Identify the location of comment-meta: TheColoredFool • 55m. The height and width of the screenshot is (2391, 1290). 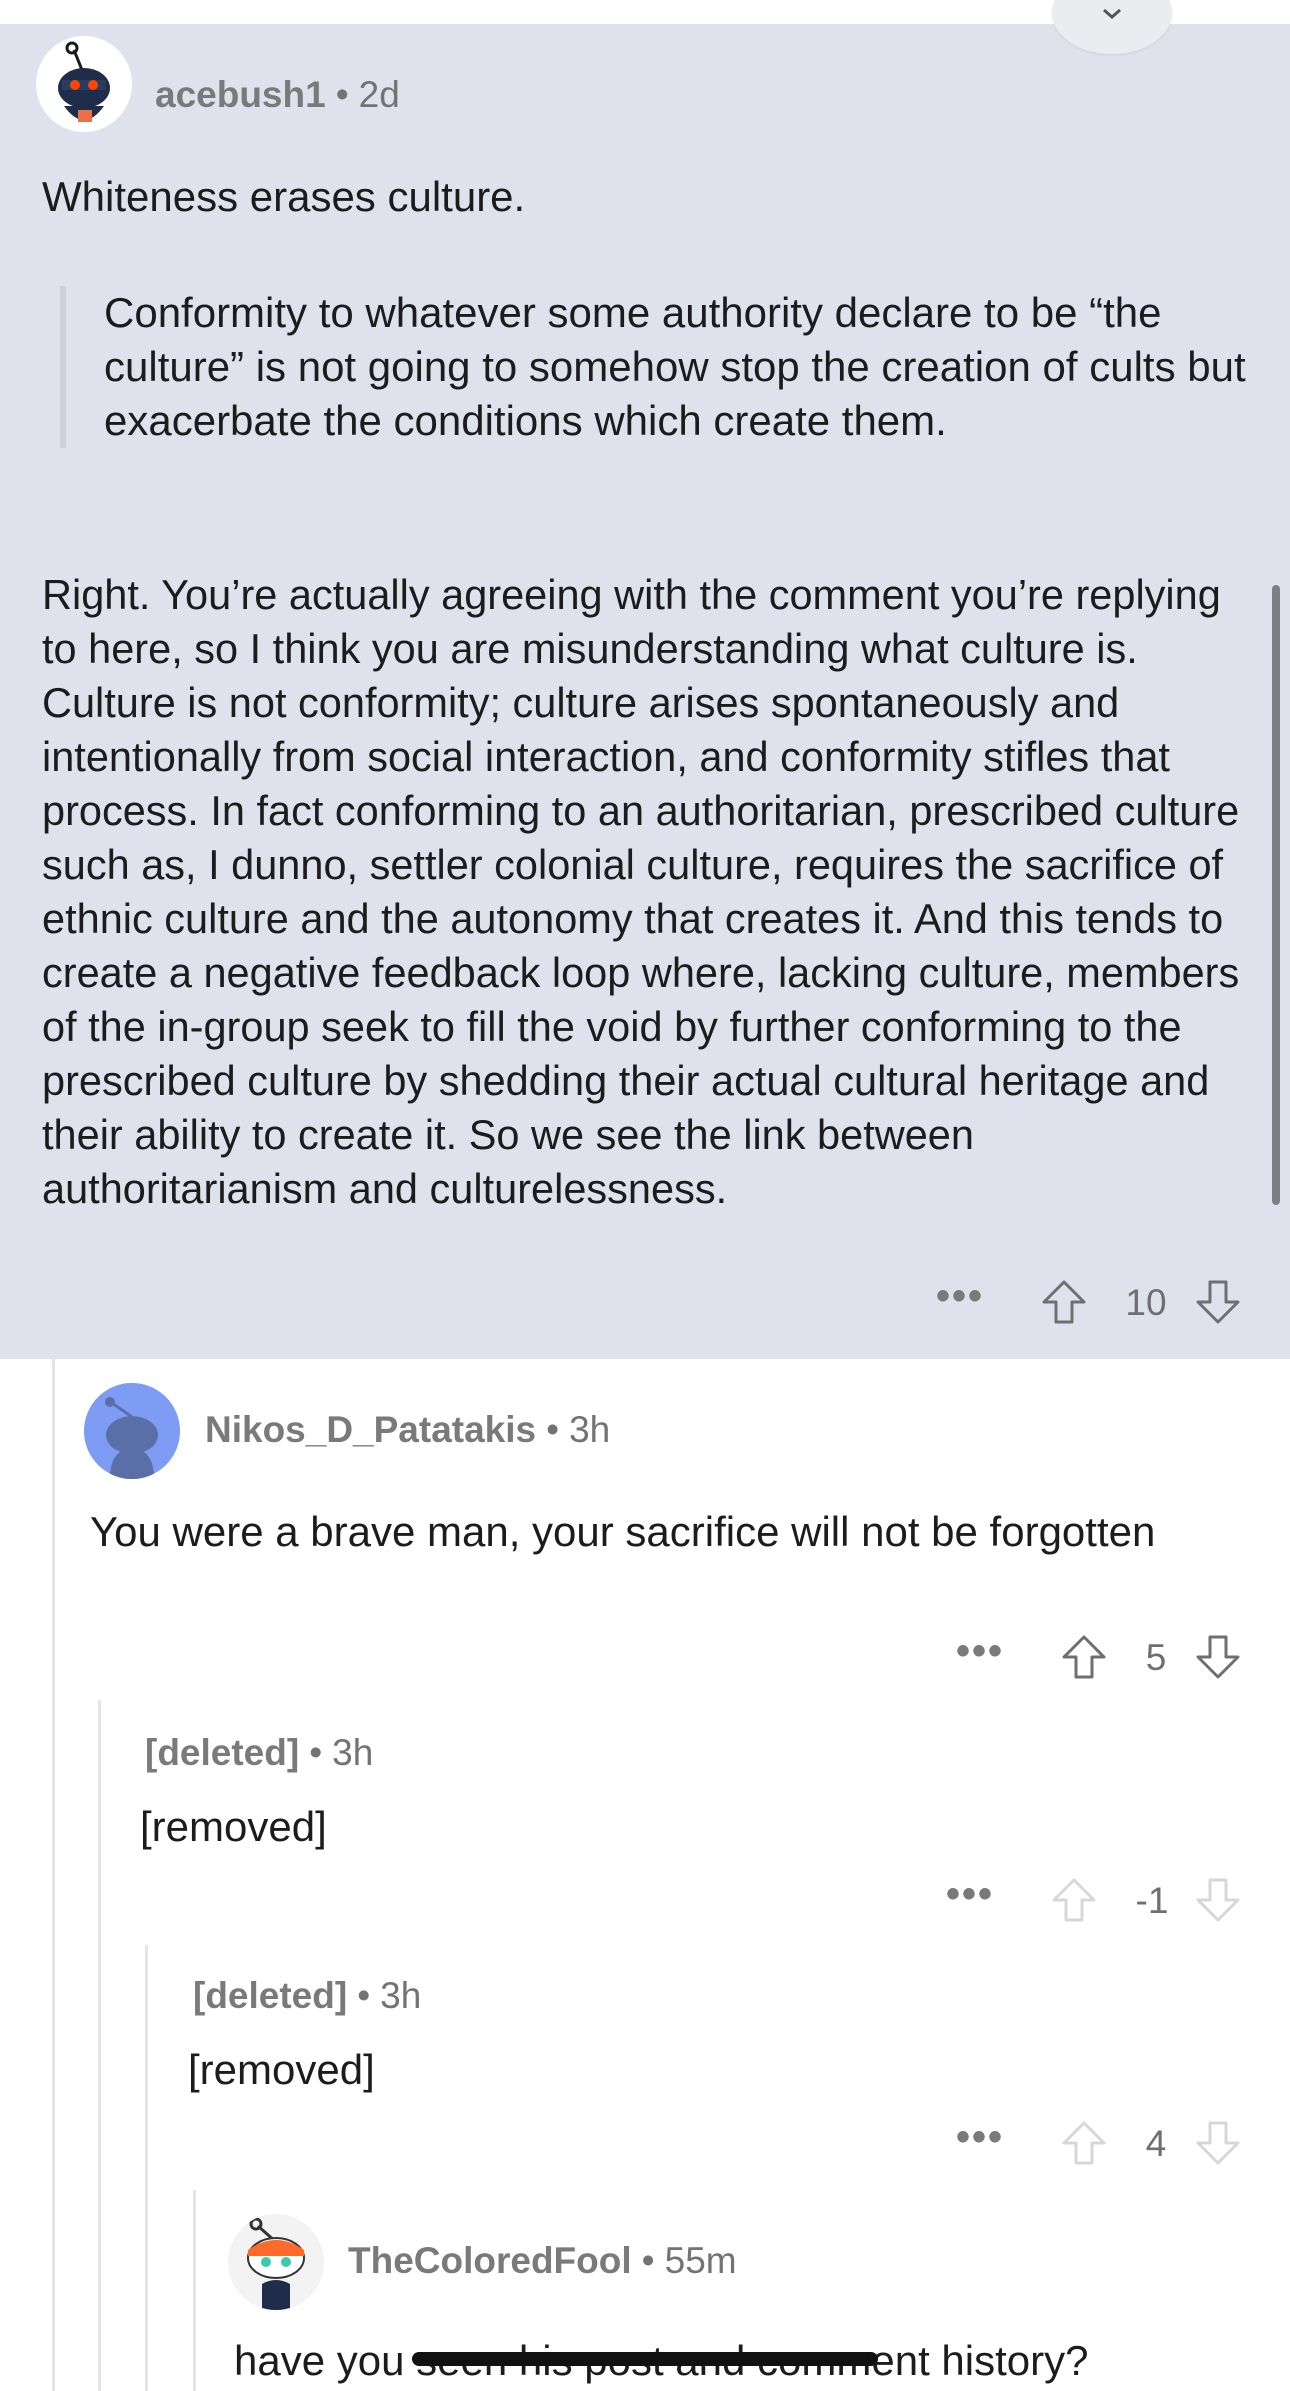
(542, 2261).